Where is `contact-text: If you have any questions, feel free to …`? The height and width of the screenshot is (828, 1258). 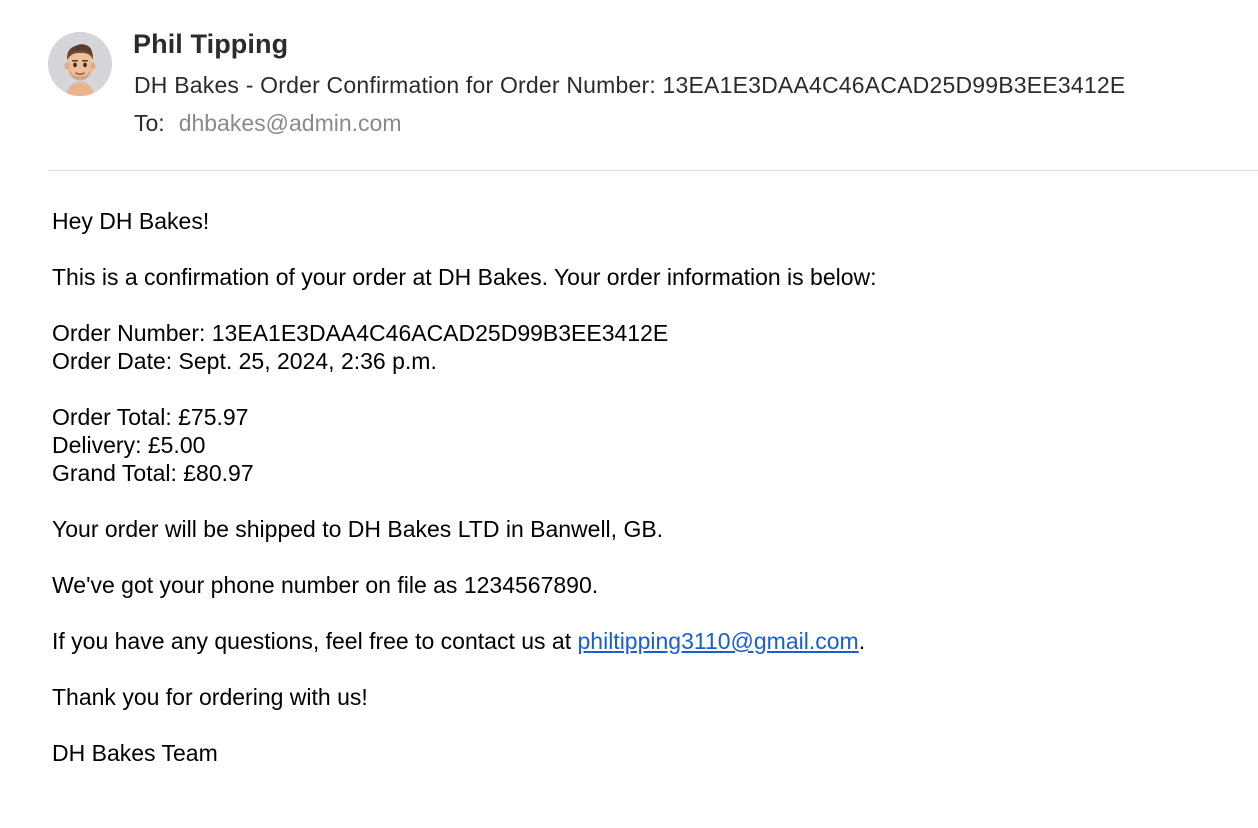
contact-text: If you have any questions, feel free to … is located at coordinates (642, 641).